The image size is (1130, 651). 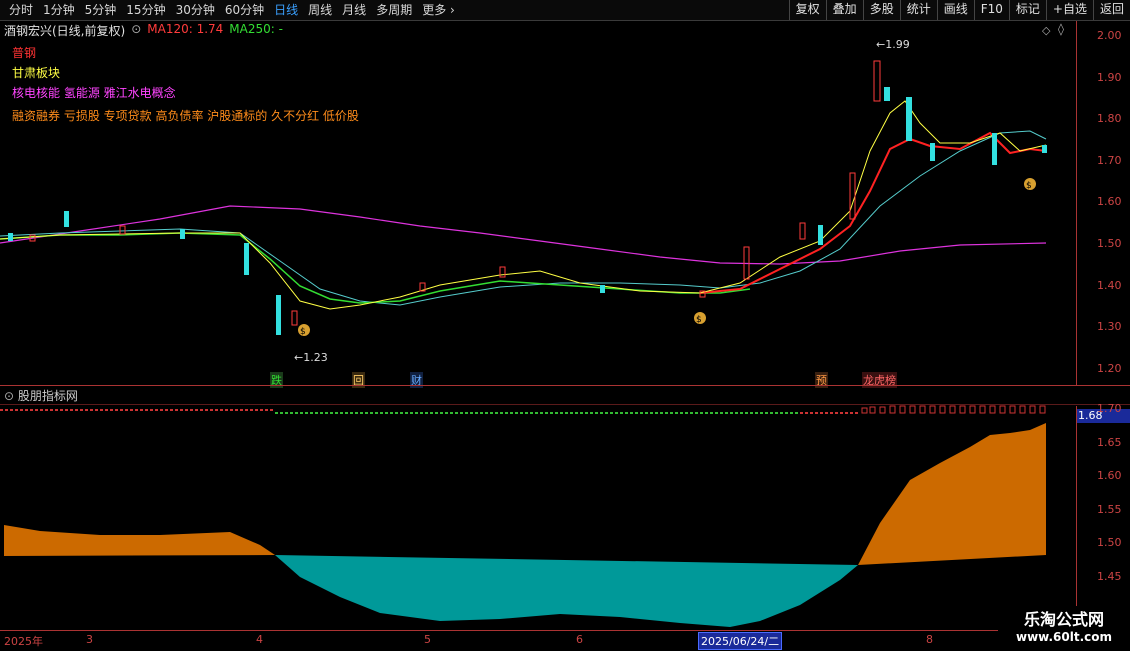 I want to click on ma-magenta-line, so click(x=523, y=235).